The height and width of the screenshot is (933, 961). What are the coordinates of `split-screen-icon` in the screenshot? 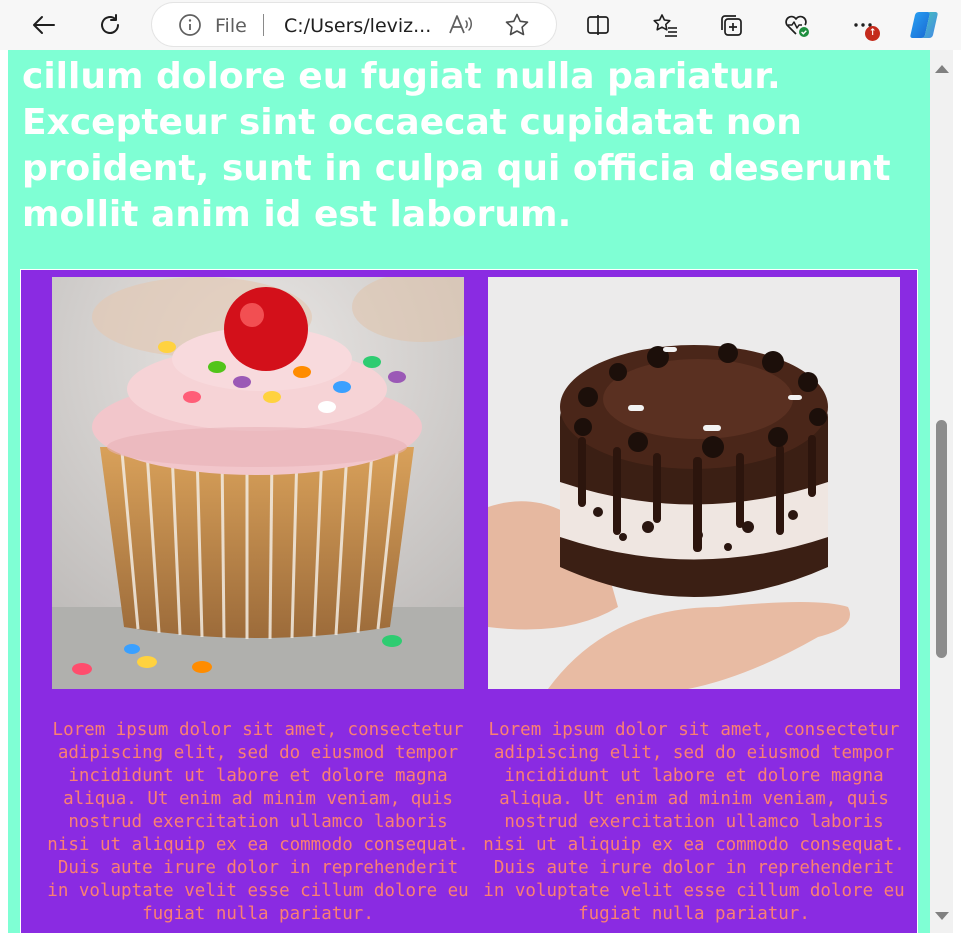 It's located at (598, 25).